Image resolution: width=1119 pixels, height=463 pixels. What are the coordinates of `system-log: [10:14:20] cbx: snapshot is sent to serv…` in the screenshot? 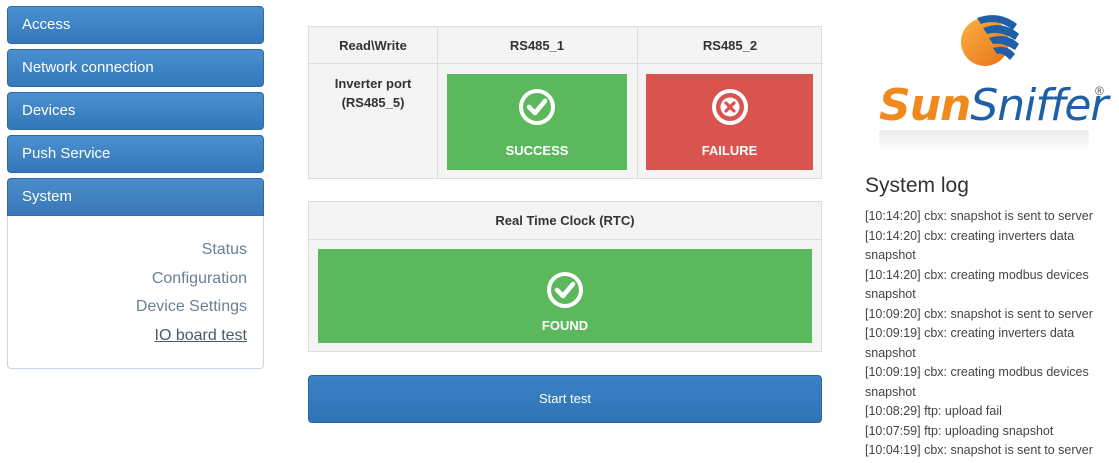 It's located at (991, 334).